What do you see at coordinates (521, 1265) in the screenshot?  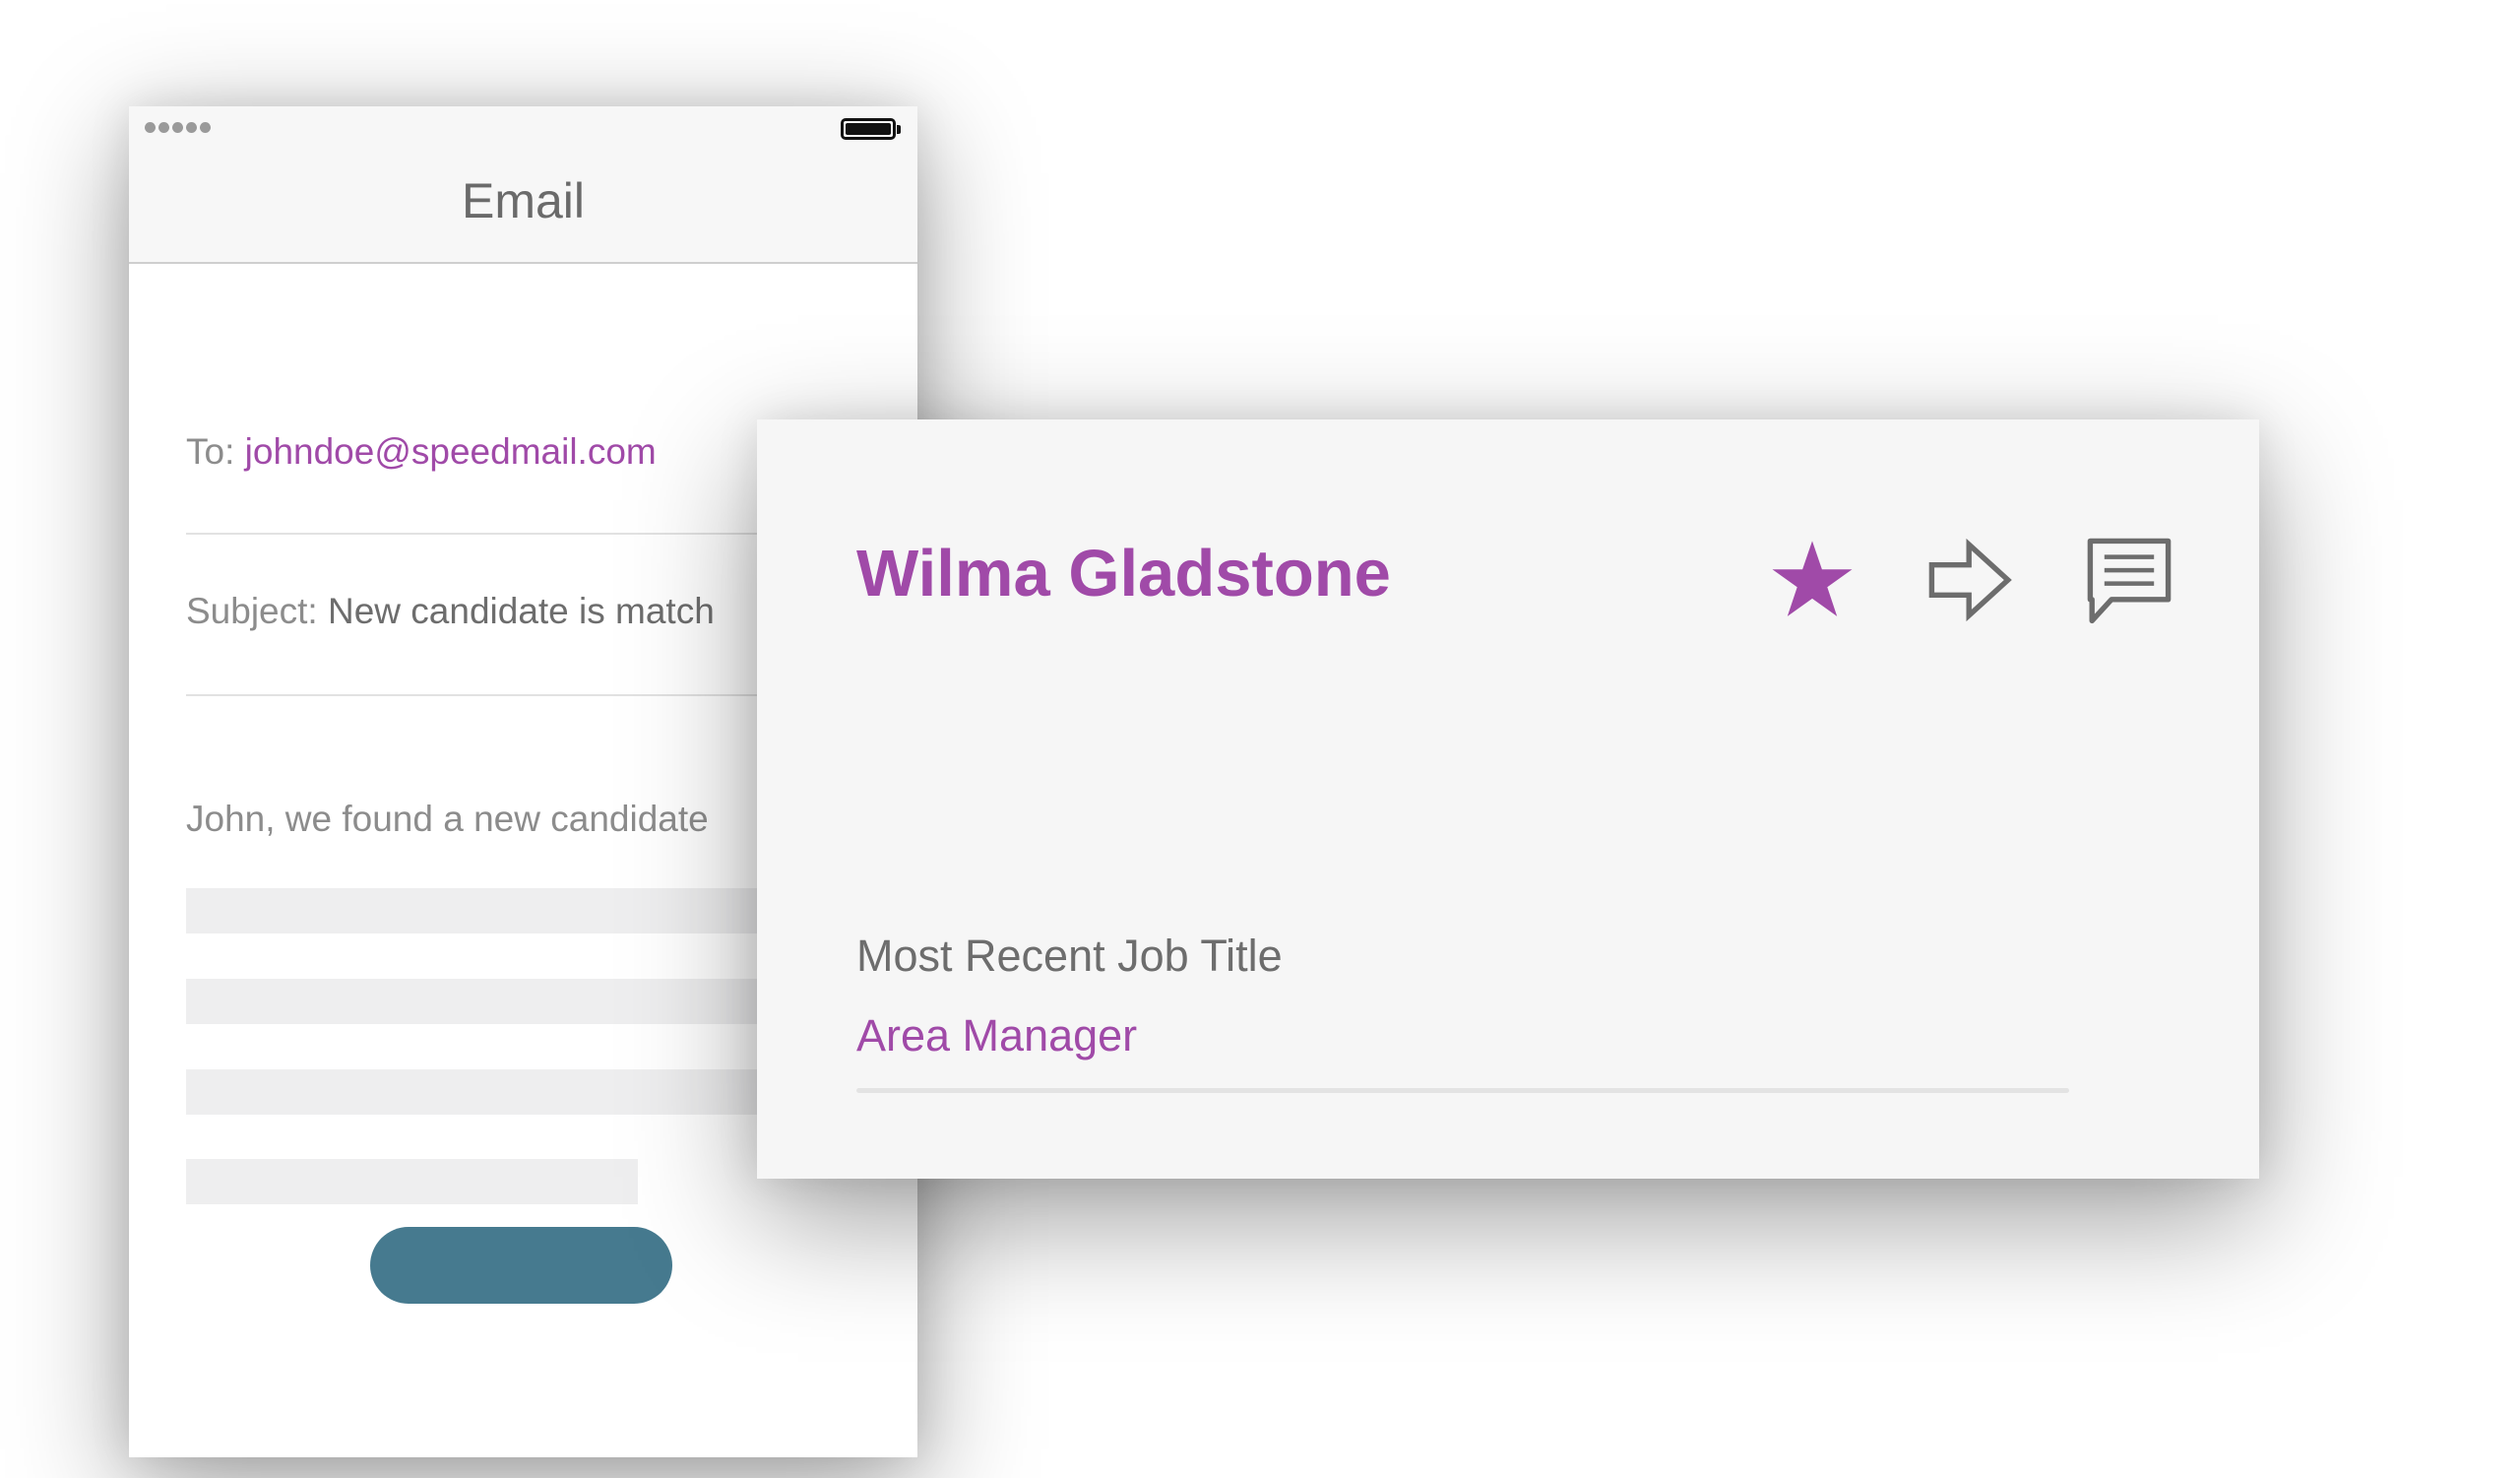 I see `email-action-button` at bounding box center [521, 1265].